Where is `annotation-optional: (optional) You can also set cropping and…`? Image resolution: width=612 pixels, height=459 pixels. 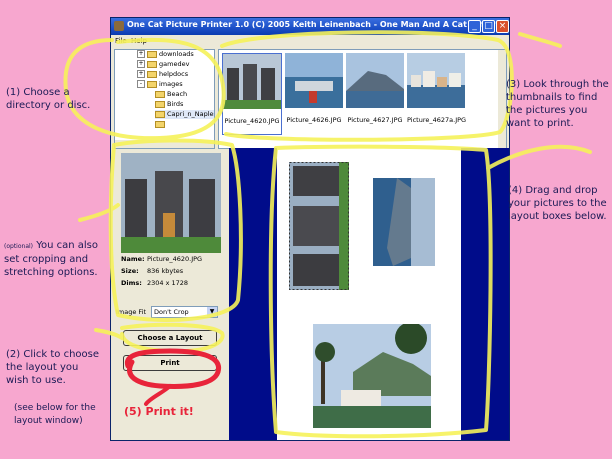
annotation-optional: (optional) You can also set cropping and… is located at coordinates (59, 259).